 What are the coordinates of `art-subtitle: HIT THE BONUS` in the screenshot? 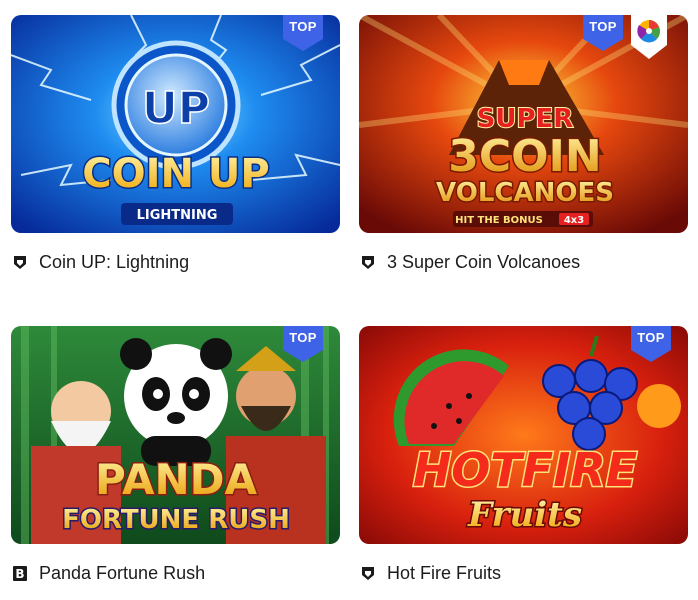 It's located at (499, 220).